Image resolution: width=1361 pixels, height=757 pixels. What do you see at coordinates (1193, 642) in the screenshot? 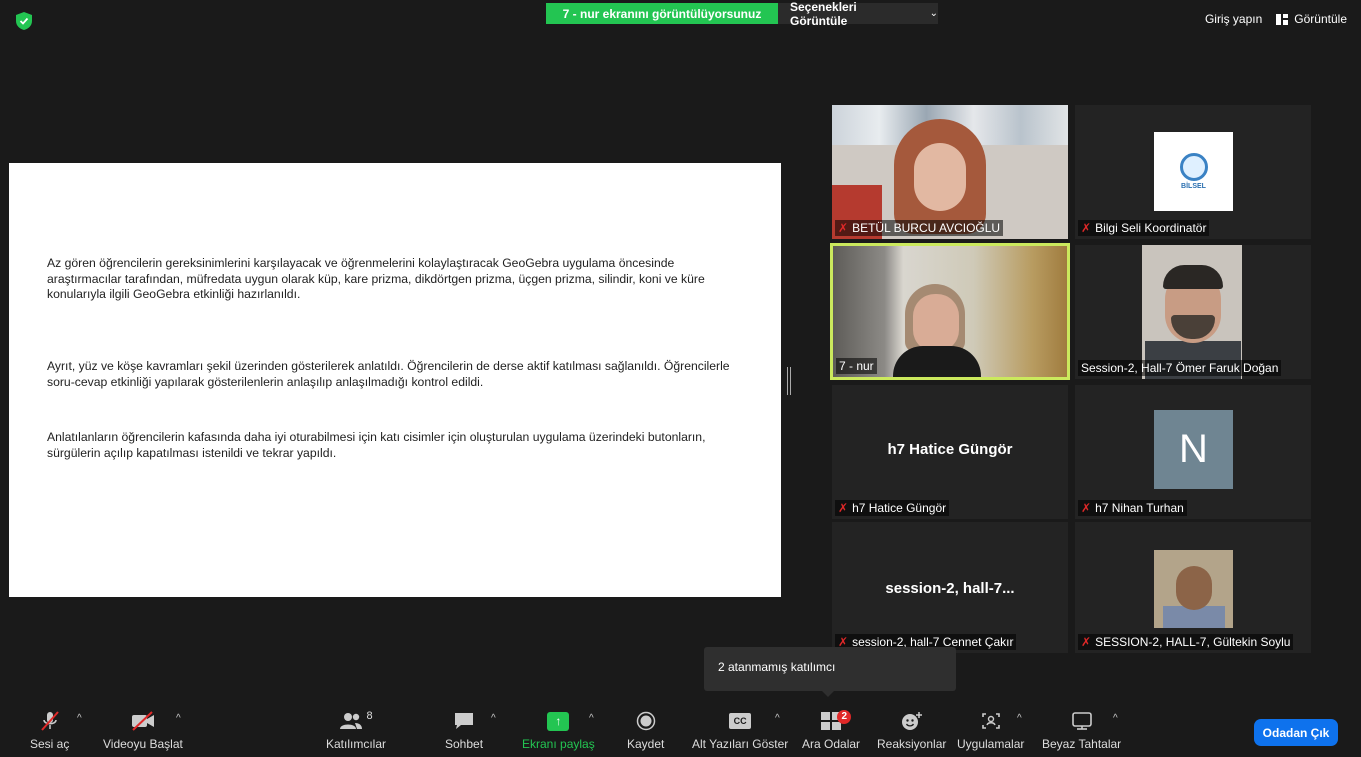
I see `participant-name: SESSION-2, HALL-7, Gültekin Soylu` at bounding box center [1193, 642].